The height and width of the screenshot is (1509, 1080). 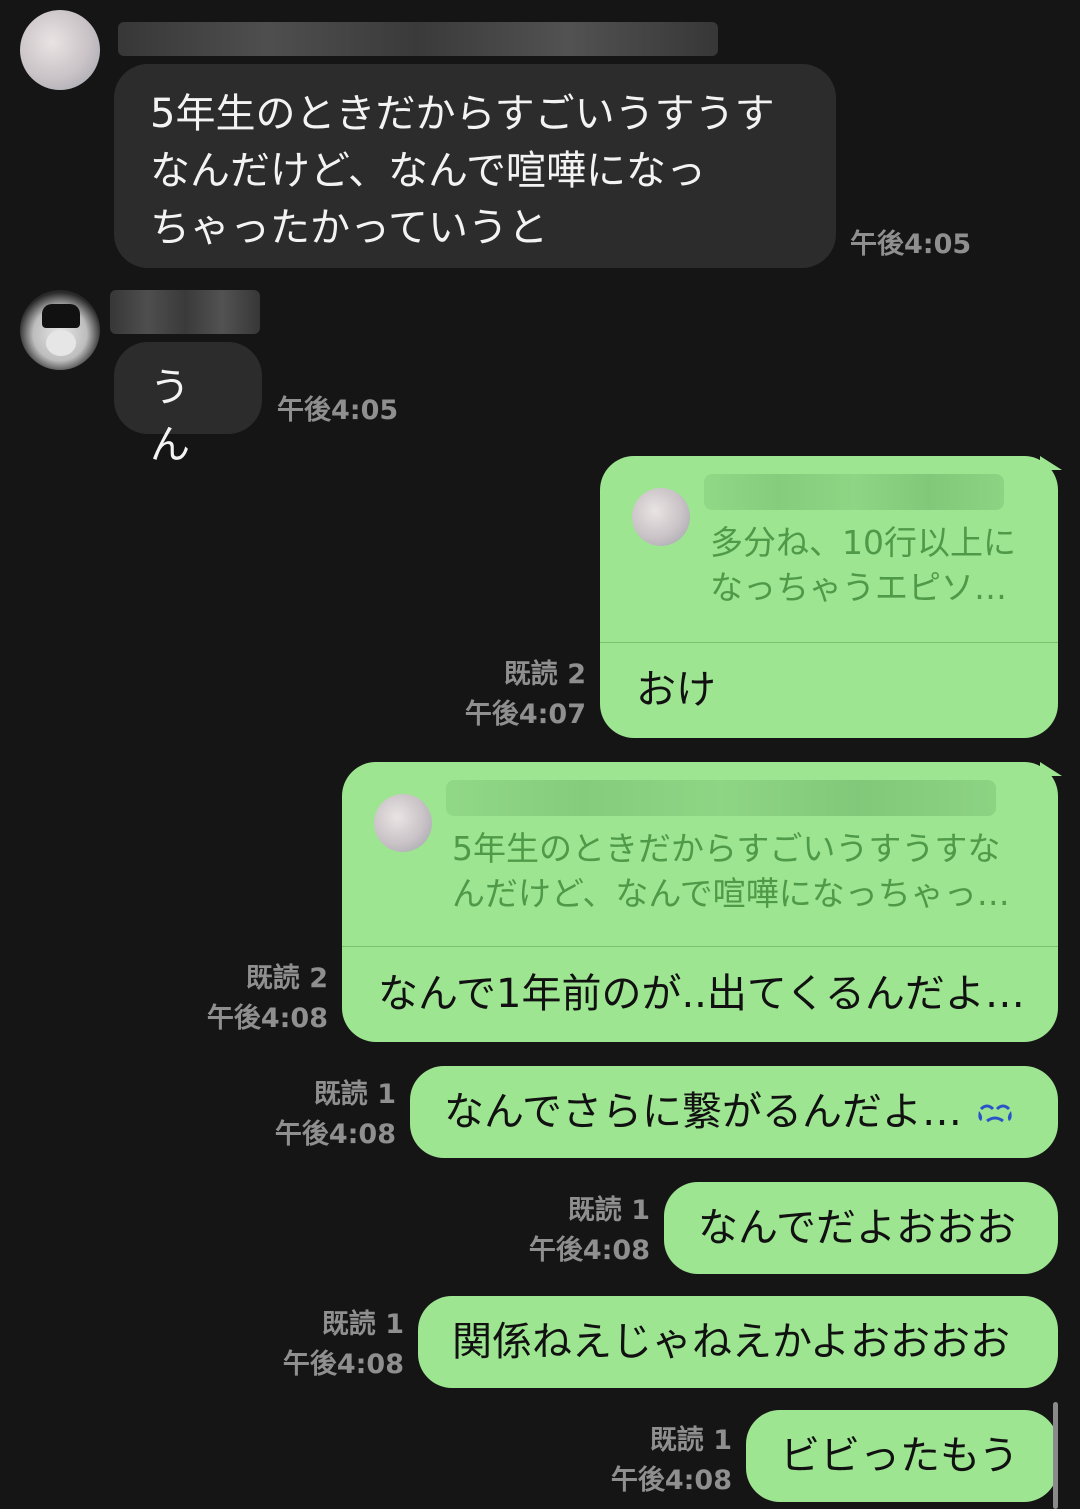 I want to click on message-text: うん, so click(x=170, y=416).